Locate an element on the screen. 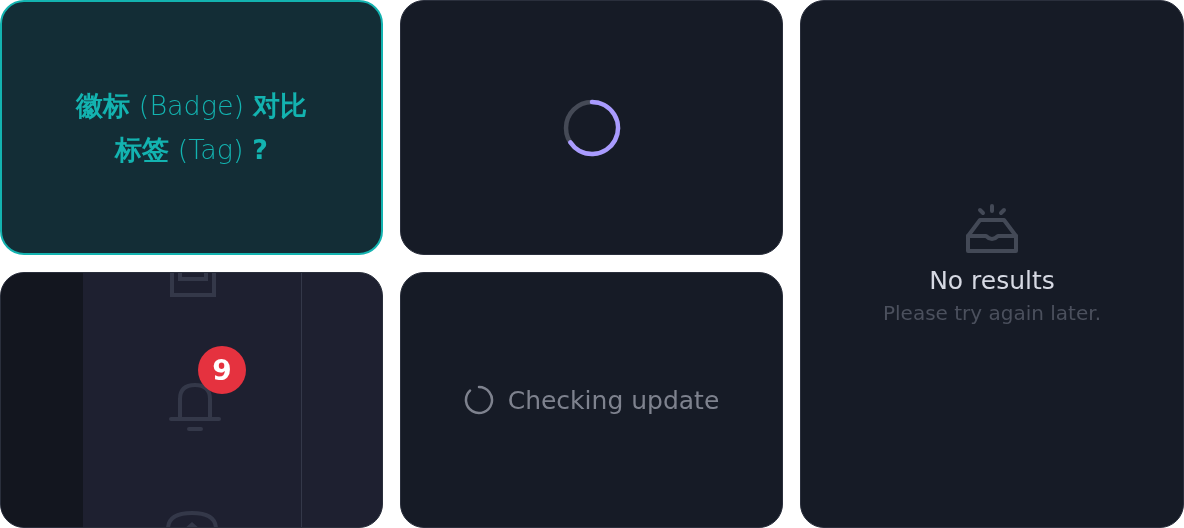 The width and height of the screenshot is (1184, 528). card-title: 徽标 (Badge) 对比标签 (Tag) ? is located at coordinates (191, 127).